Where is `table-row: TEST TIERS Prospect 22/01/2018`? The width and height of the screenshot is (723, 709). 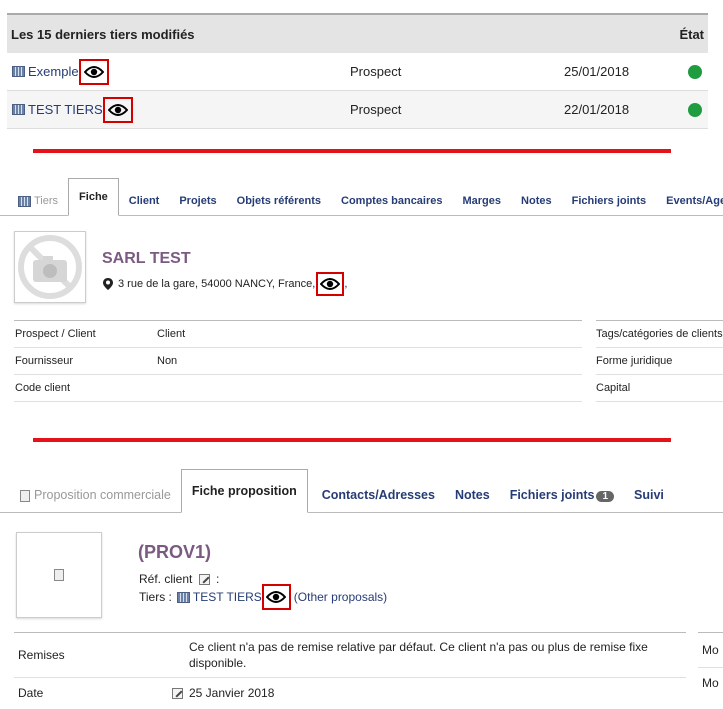
table-row: TEST TIERS Prospect 22/01/2018 is located at coordinates (357, 110).